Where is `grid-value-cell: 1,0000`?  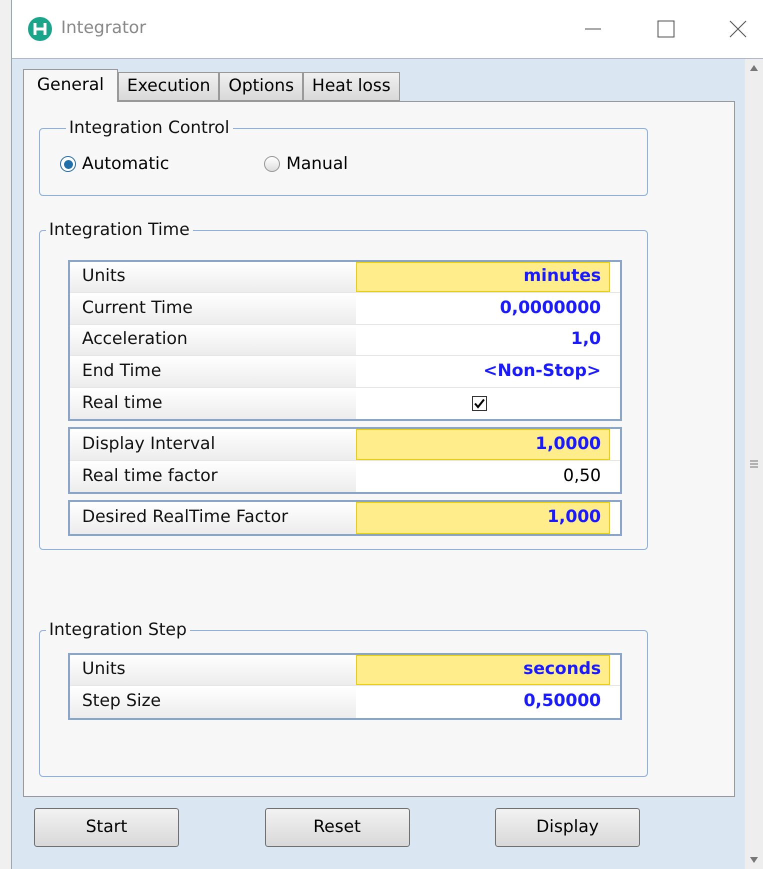
grid-value-cell: 1,0000 is located at coordinates (483, 444).